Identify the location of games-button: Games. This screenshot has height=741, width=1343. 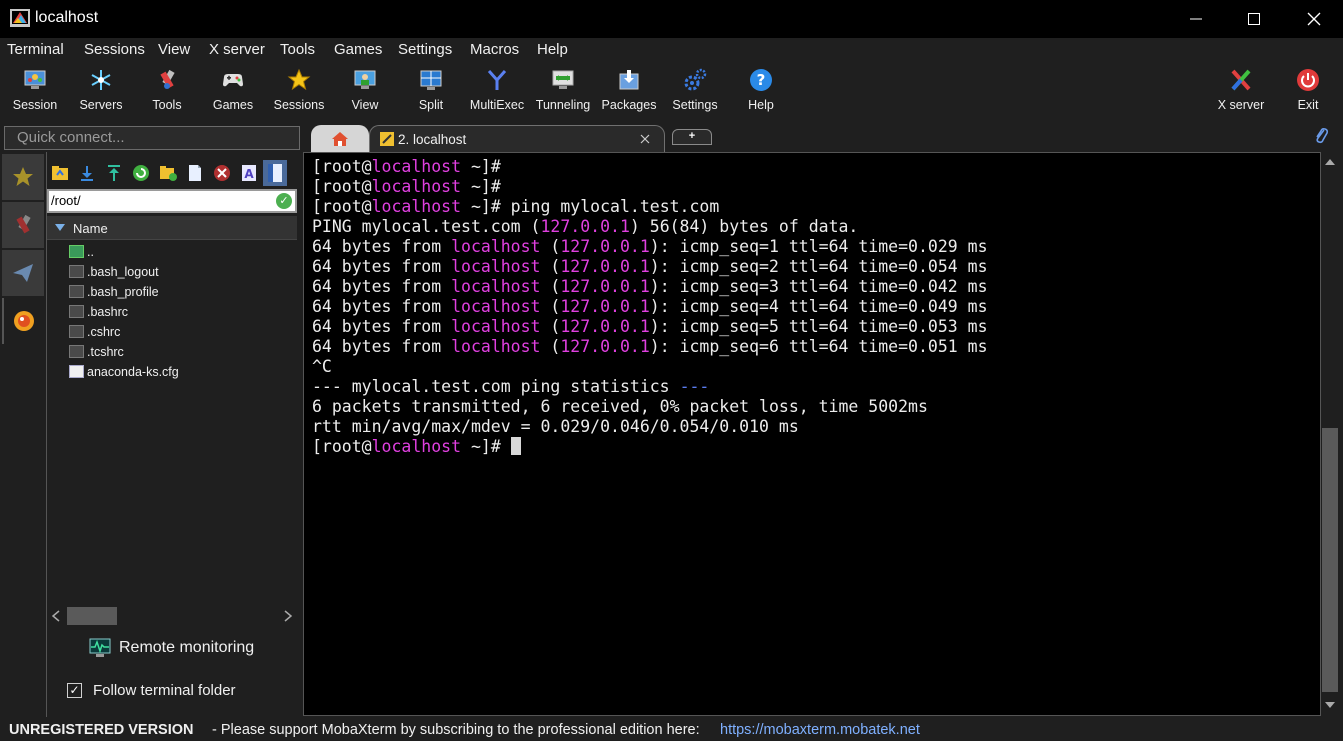
(233, 91).